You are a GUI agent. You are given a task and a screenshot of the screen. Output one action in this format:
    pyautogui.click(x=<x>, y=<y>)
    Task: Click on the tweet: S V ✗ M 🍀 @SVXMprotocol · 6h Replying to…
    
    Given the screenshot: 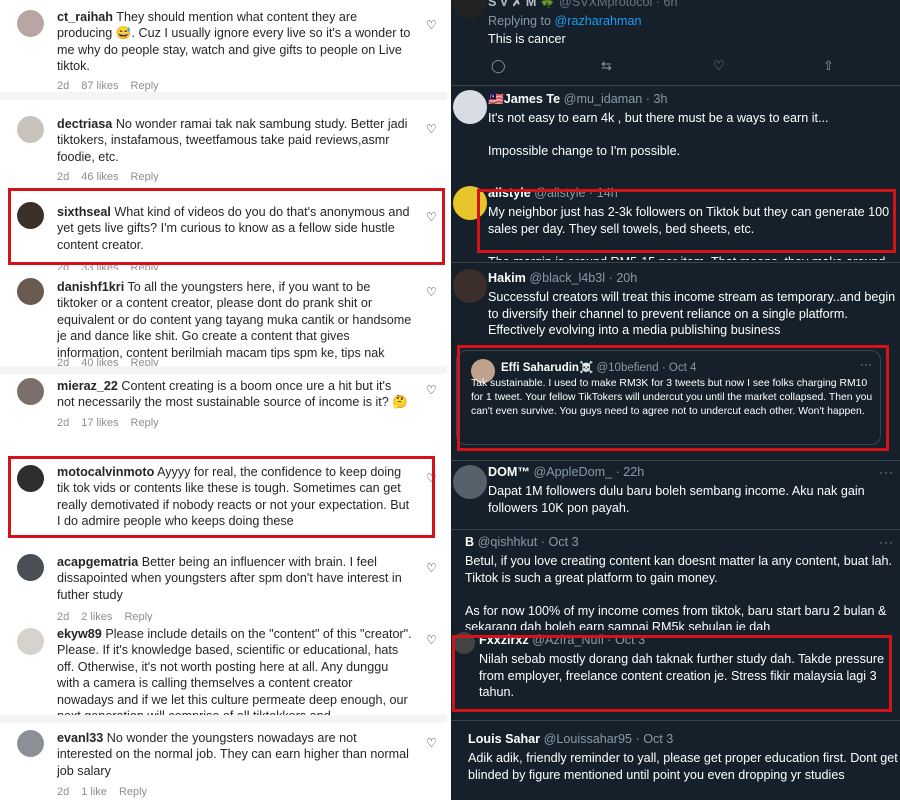 What is the action you would take?
    pyautogui.click(x=675, y=42)
    